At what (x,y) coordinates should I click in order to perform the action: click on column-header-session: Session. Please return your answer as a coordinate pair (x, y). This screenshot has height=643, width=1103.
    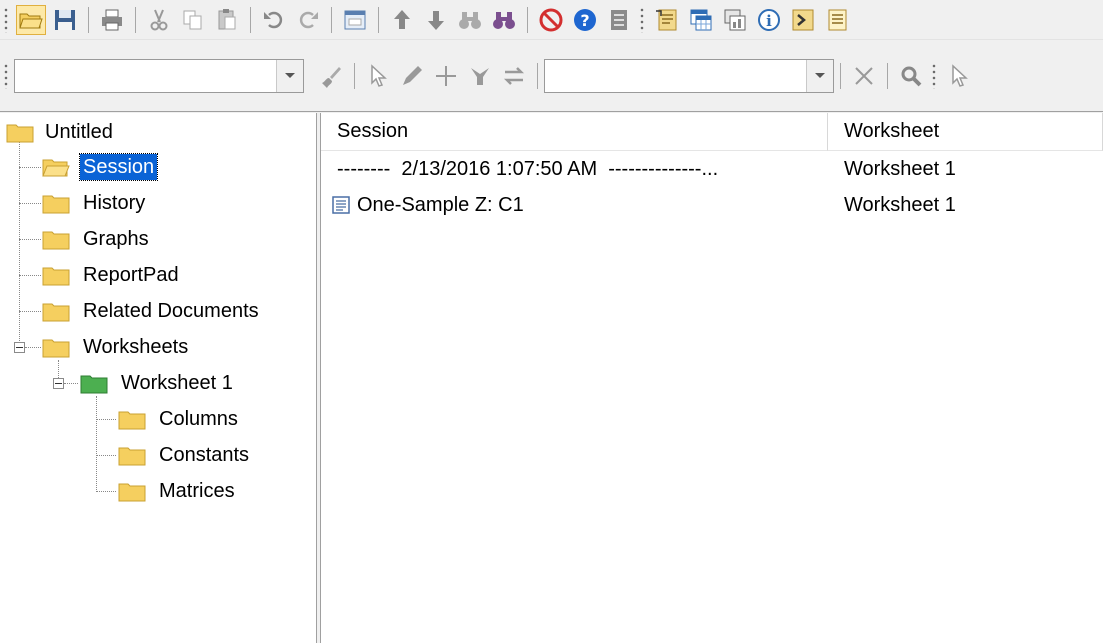
    Looking at the image, I should click on (574, 132).